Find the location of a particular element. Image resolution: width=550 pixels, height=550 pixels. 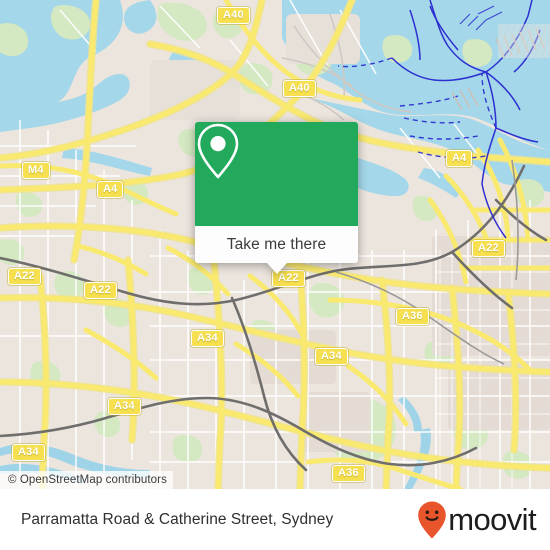

moovit-smiley-pin-icon is located at coordinates (432, 519).